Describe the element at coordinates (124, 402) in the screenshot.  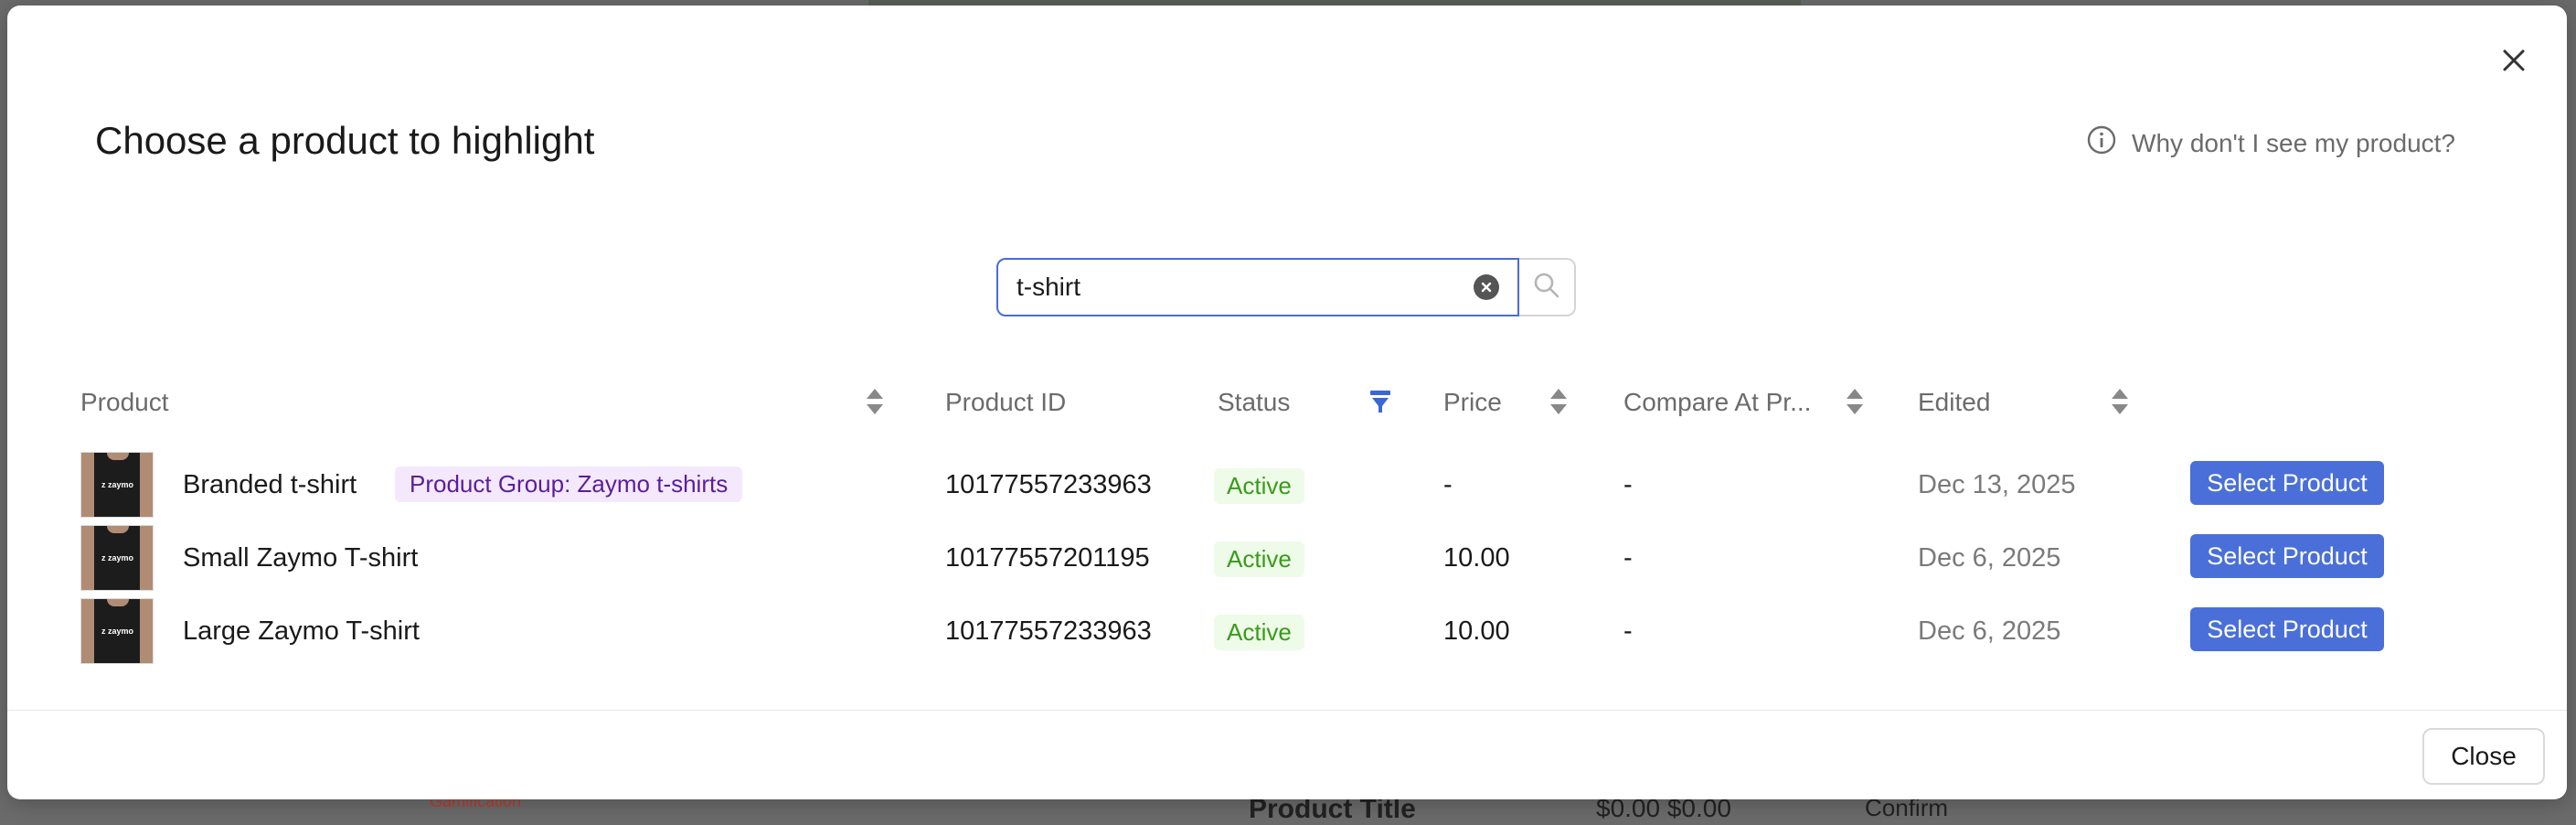
I see `header-product: Product` at that location.